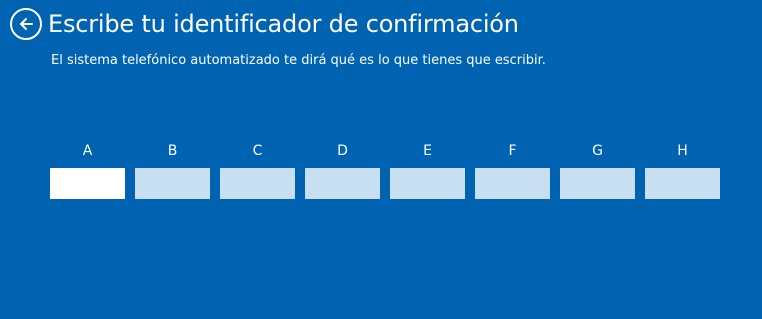  I want to click on field-label-c: C, so click(257, 151).